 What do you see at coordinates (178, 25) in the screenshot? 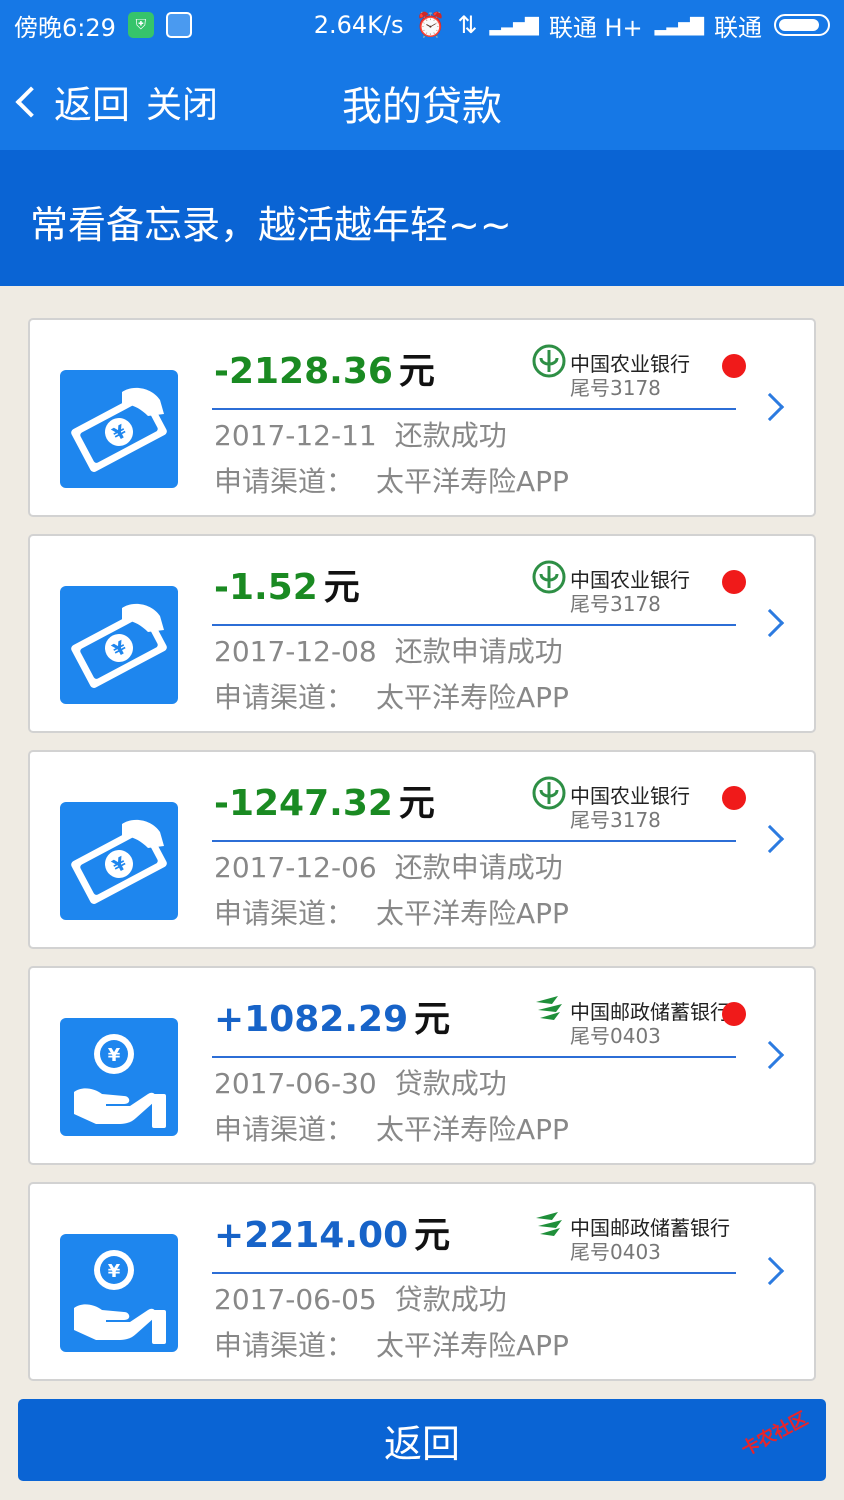
I see `notification-icon` at bounding box center [178, 25].